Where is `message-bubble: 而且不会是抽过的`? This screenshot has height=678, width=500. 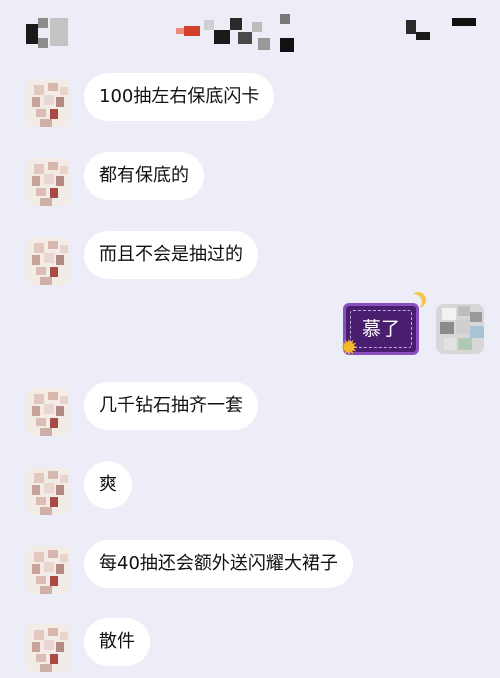
message-bubble: 而且不会是抽过的 is located at coordinates (171, 255).